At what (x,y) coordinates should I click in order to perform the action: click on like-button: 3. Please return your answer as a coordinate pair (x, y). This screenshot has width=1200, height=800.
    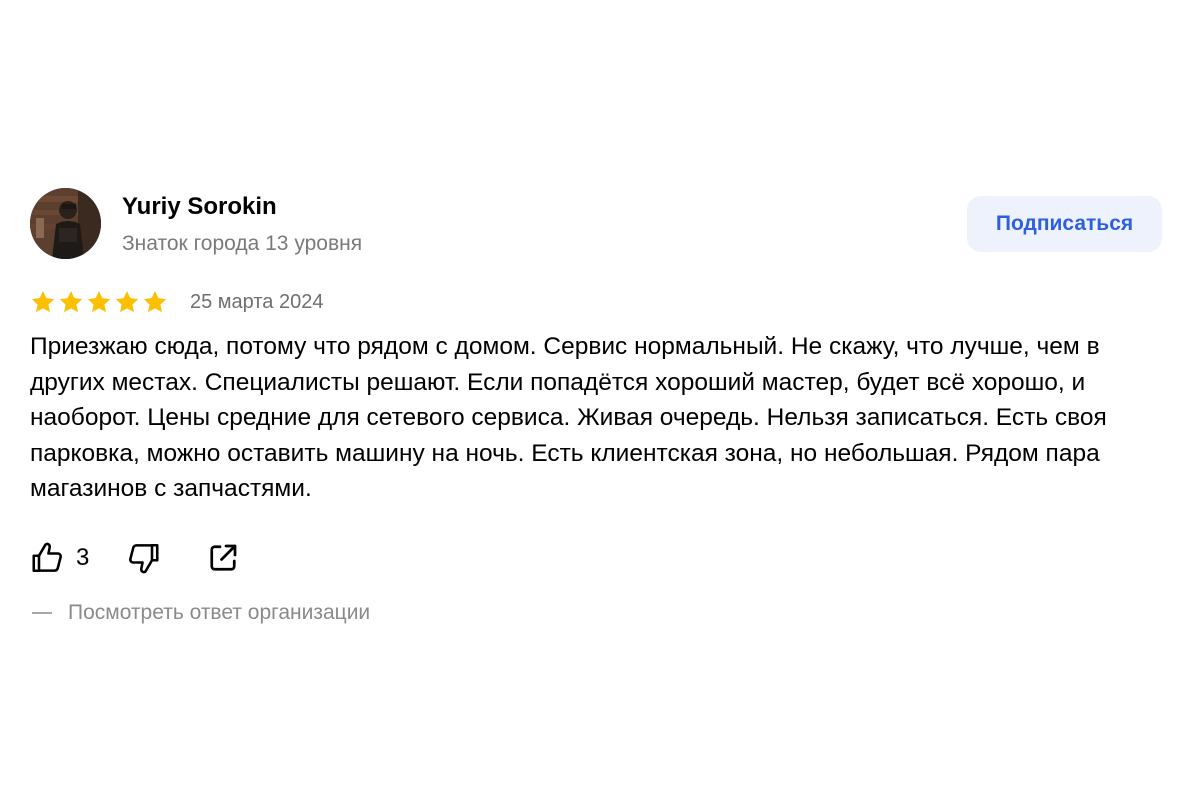
    Looking at the image, I should click on (59, 558).